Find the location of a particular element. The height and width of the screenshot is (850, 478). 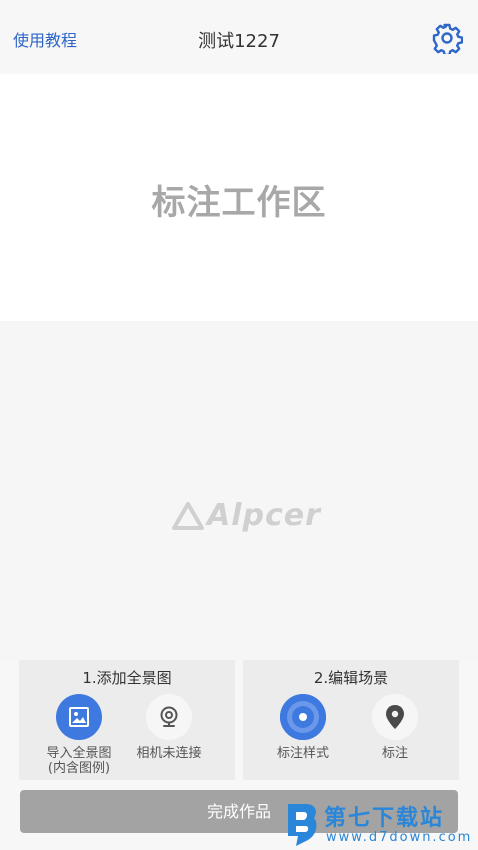

top-bar: 使用教程 测试1227 is located at coordinates (239, 37).